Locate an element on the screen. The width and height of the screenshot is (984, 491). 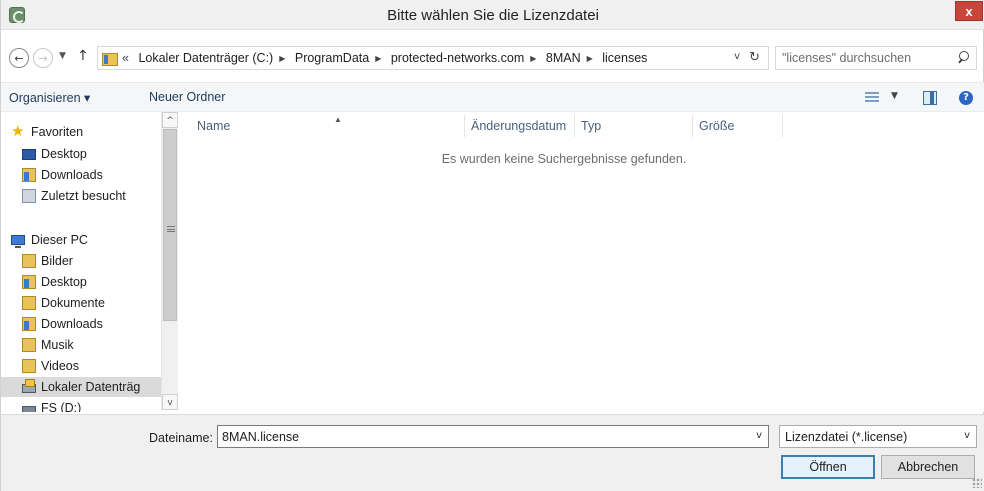
scroll-up-button: ^ is located at coordinates (170, 120).